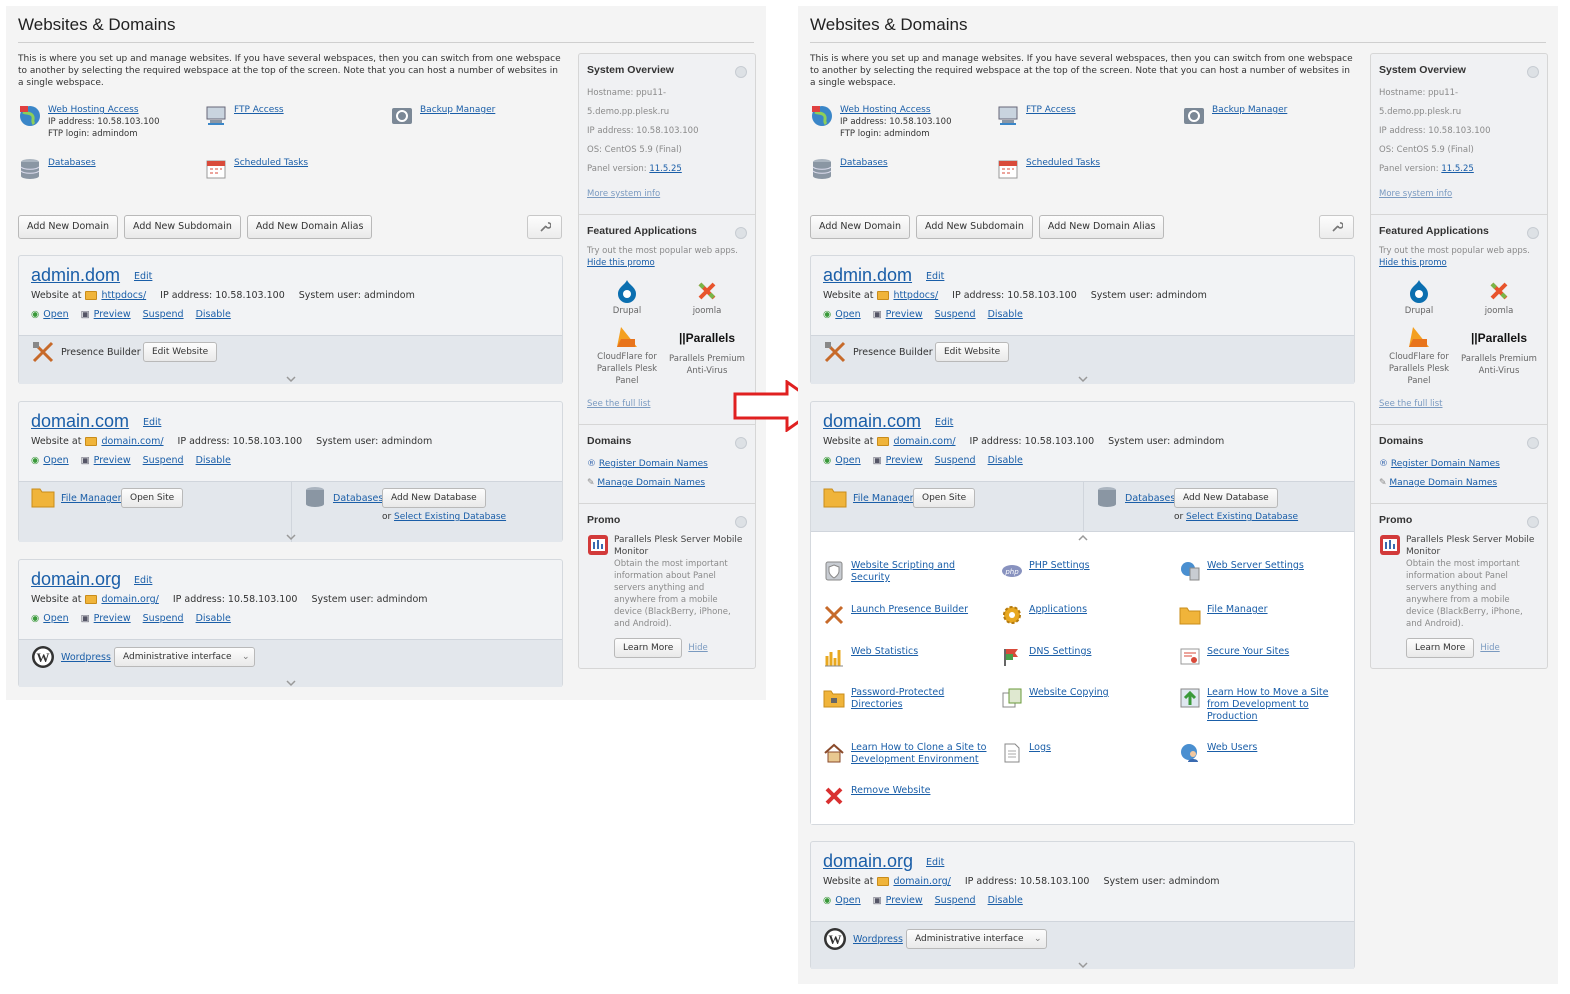 The height and width of the screenshot is (994, 1570). I want to click on tile-file-manager: File Manager, so click(1261, 615).